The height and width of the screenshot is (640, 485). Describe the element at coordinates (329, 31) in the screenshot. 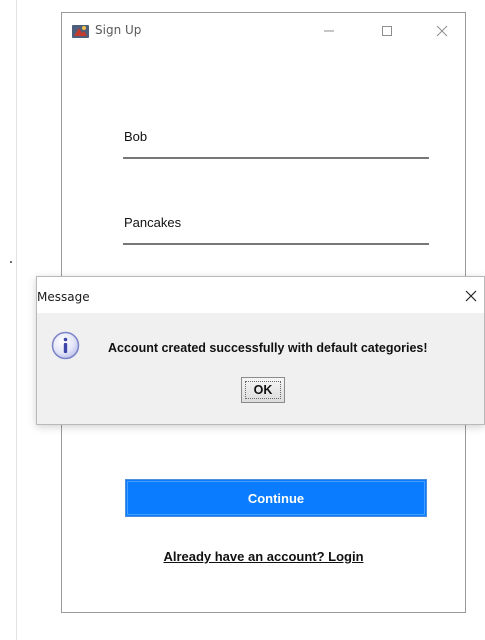

I see `minimize-icon` at that location.